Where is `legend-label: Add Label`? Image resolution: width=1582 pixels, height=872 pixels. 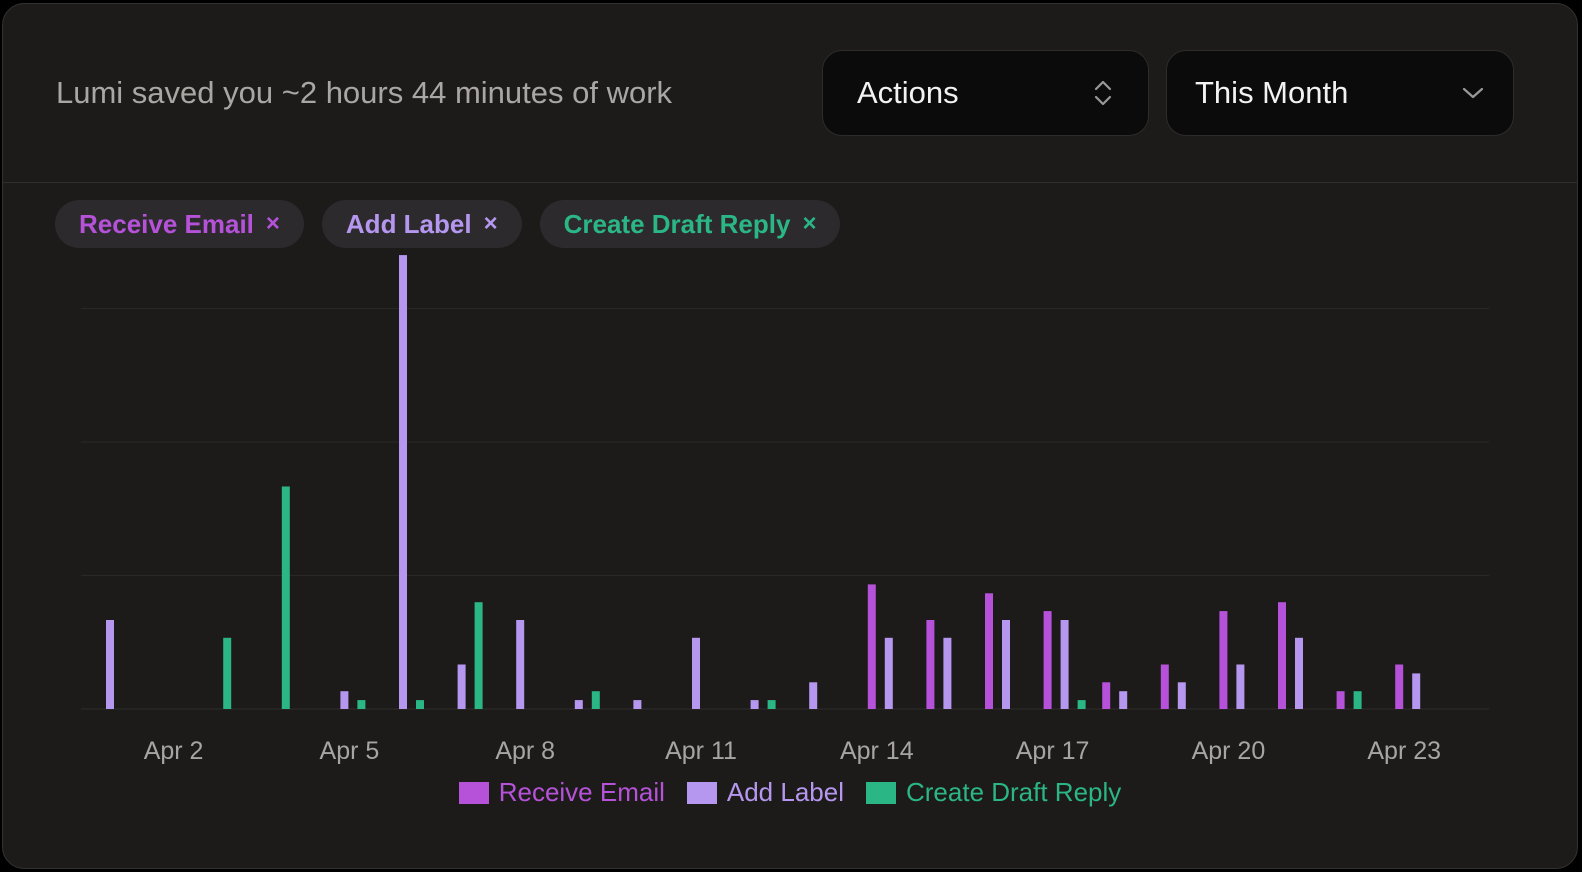 legend-label: Add Label is located at coordinates (785, 792).